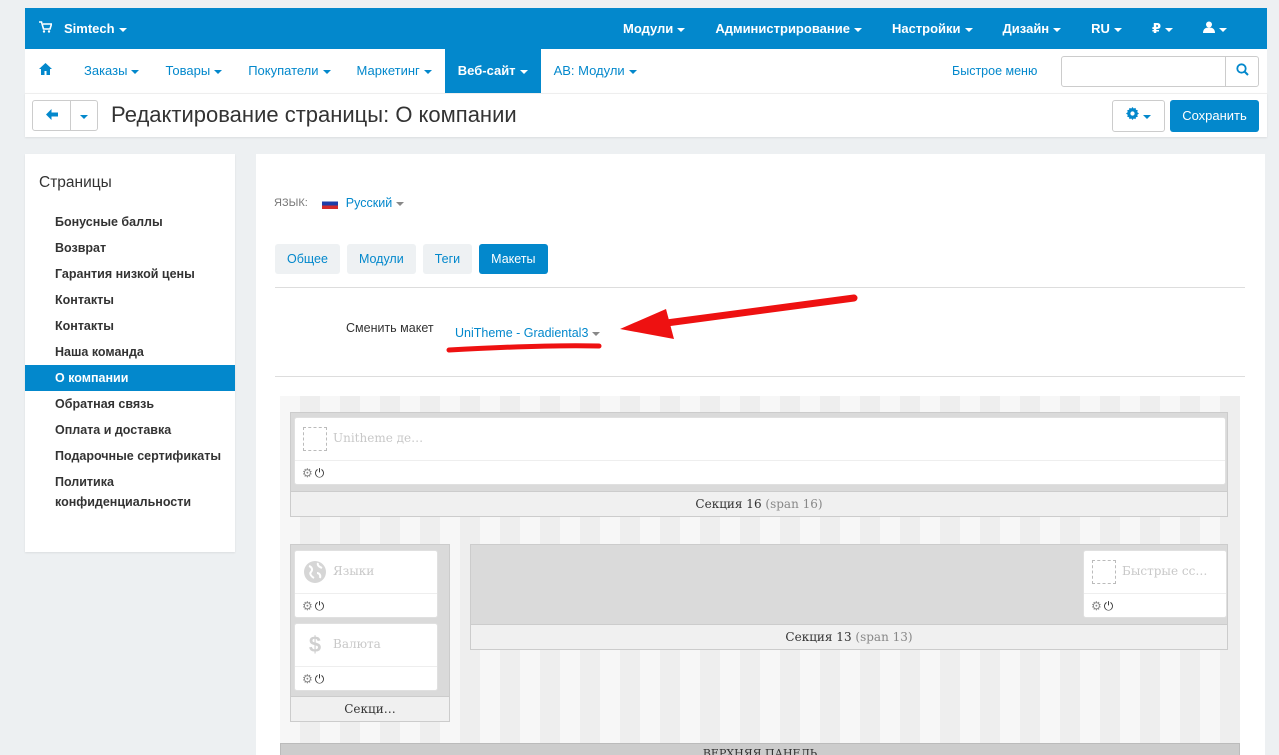  I want to click on section-span: (span 16), so click(794, 504).